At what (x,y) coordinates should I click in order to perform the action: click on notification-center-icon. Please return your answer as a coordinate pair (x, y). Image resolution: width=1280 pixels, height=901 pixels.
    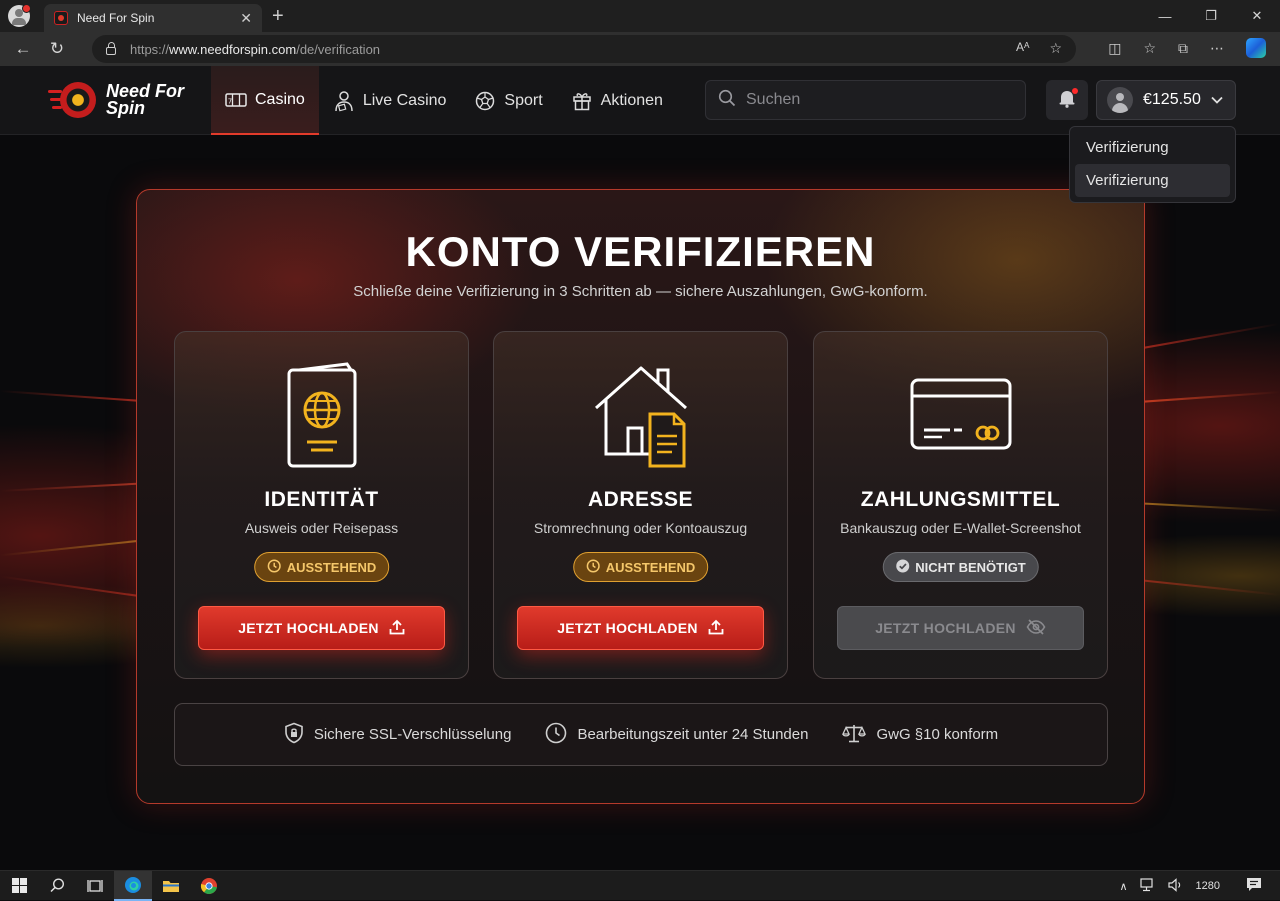
    Looking at the image, I should click on (1254, 886).